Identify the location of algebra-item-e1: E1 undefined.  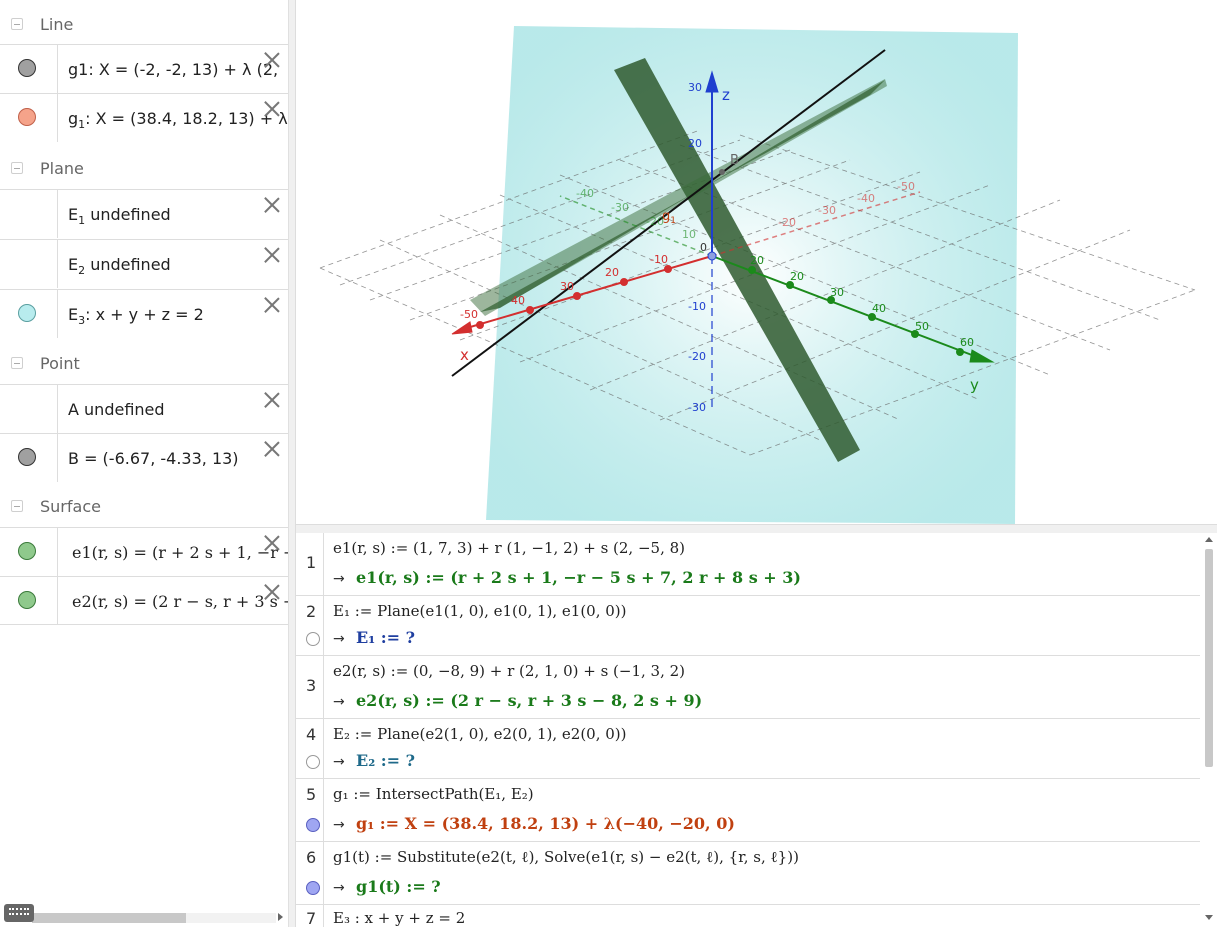
(144, 213).